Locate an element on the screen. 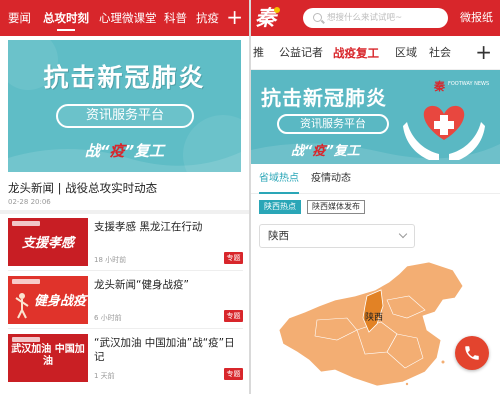 The width and height of the screenshot is (500, 394). app-header: 秦 想搜什么来试试吧~ 微报纸 is located at coordinates (375, 18).